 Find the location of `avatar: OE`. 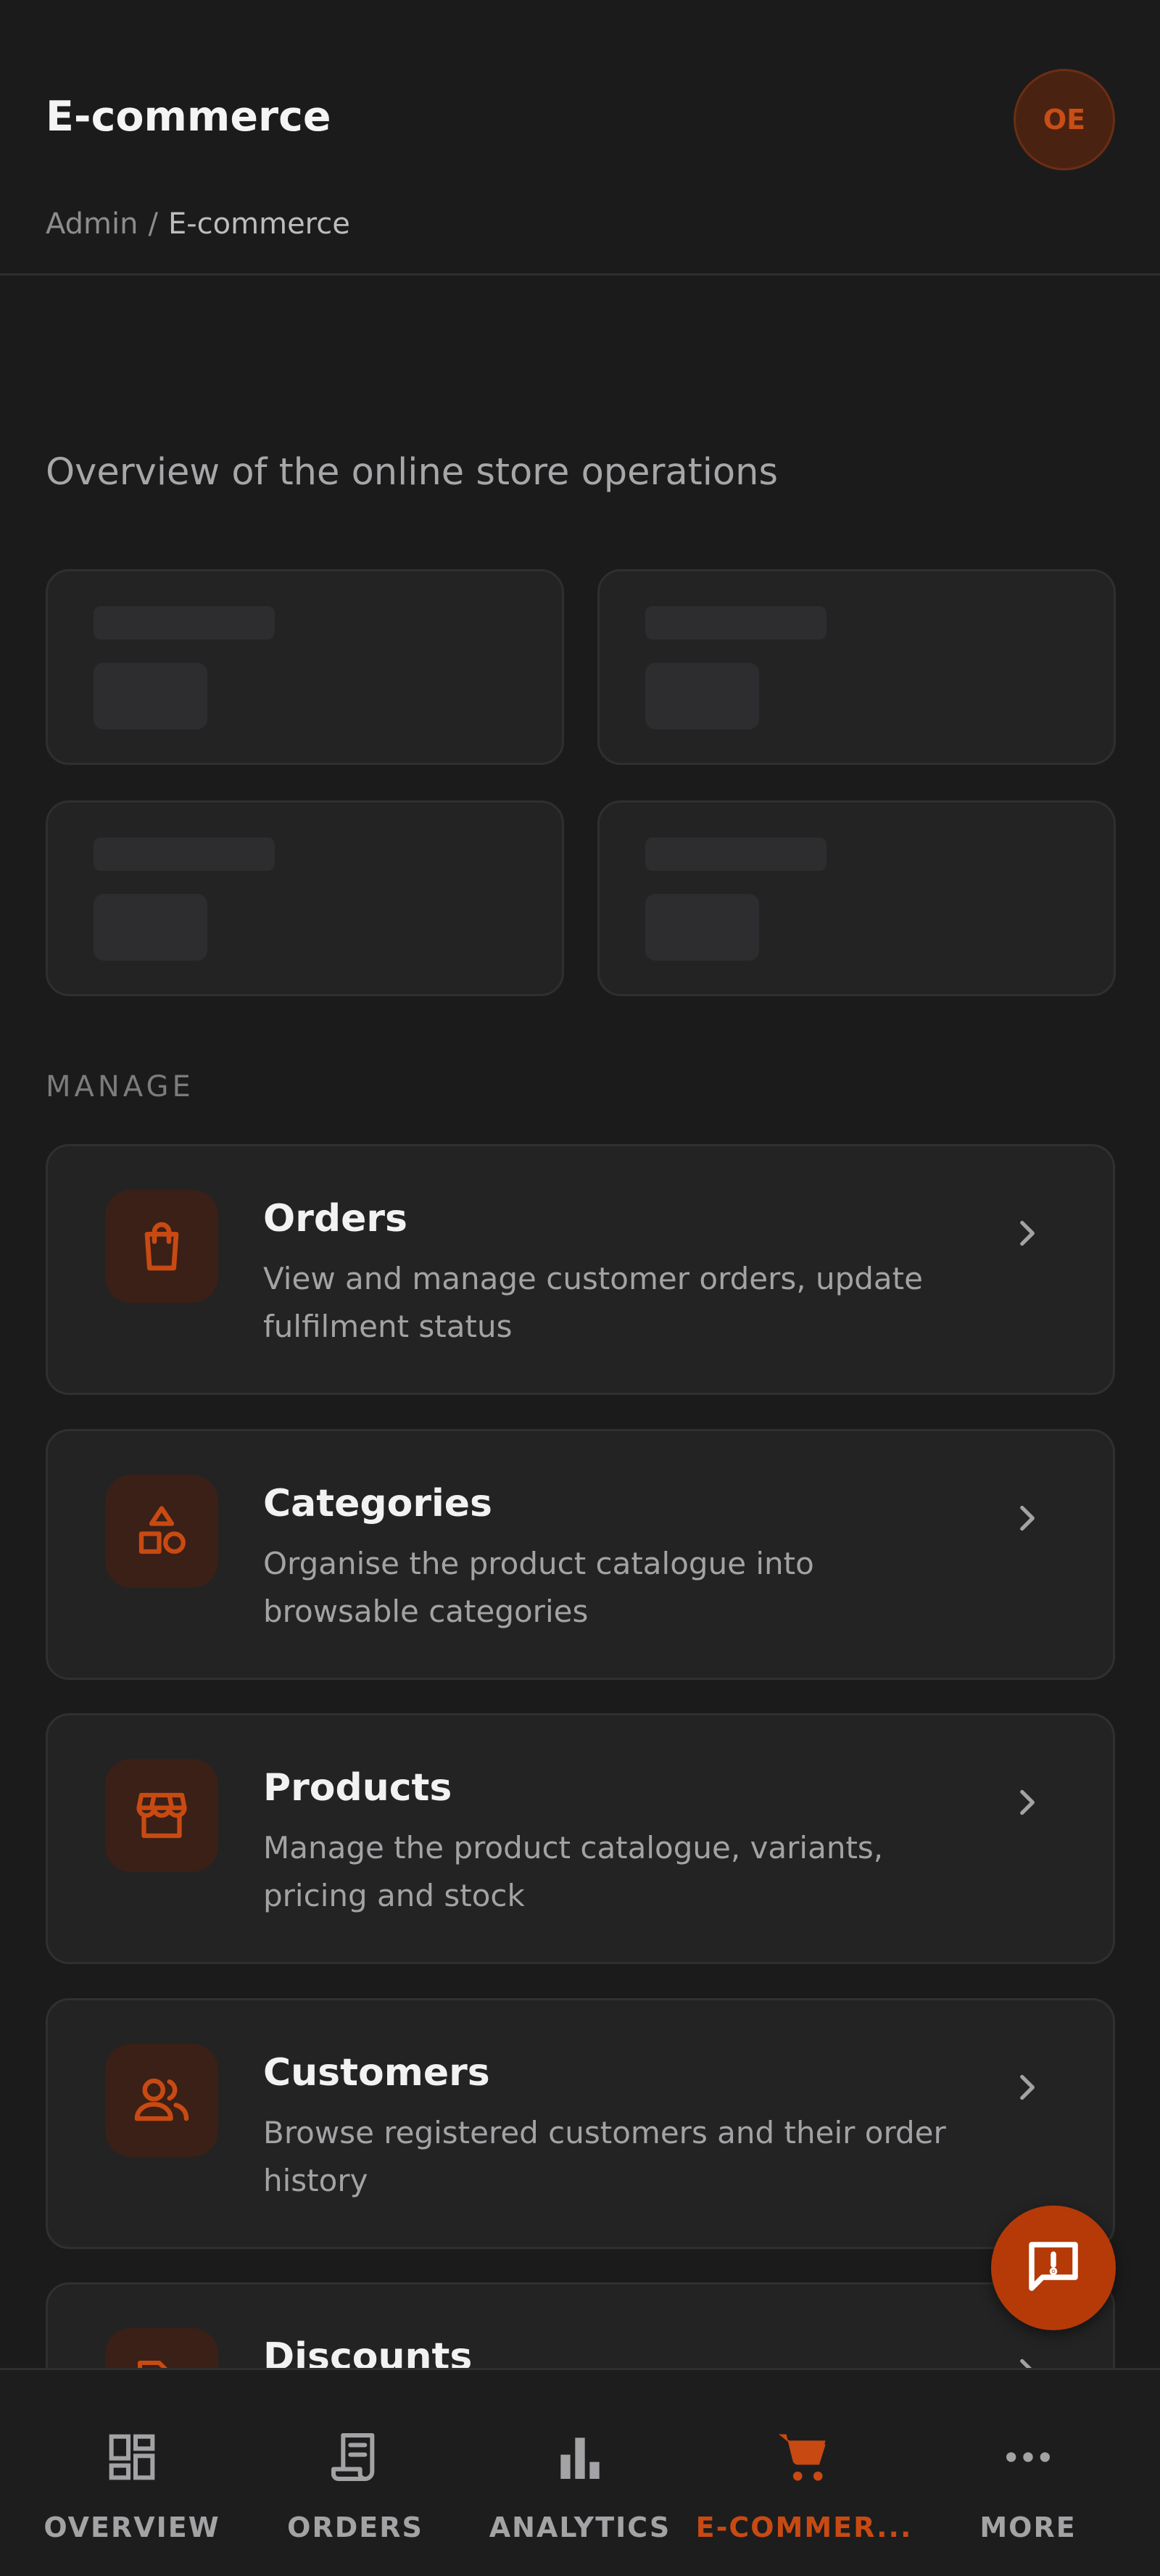

avatar: OE is located at coordinates (1064, 119).